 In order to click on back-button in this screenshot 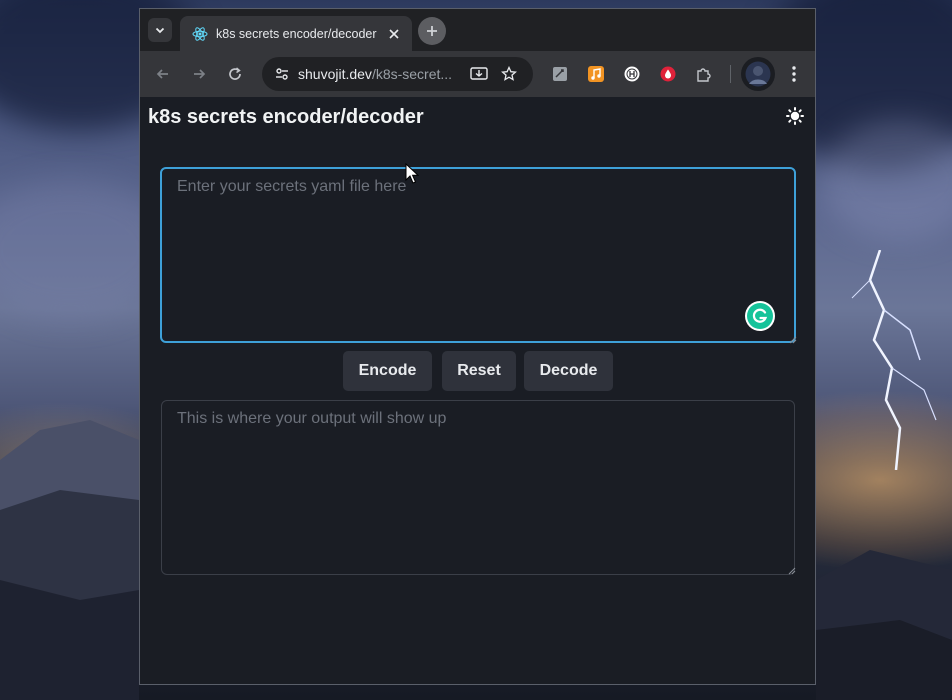, I will do `click(163, 74)`.